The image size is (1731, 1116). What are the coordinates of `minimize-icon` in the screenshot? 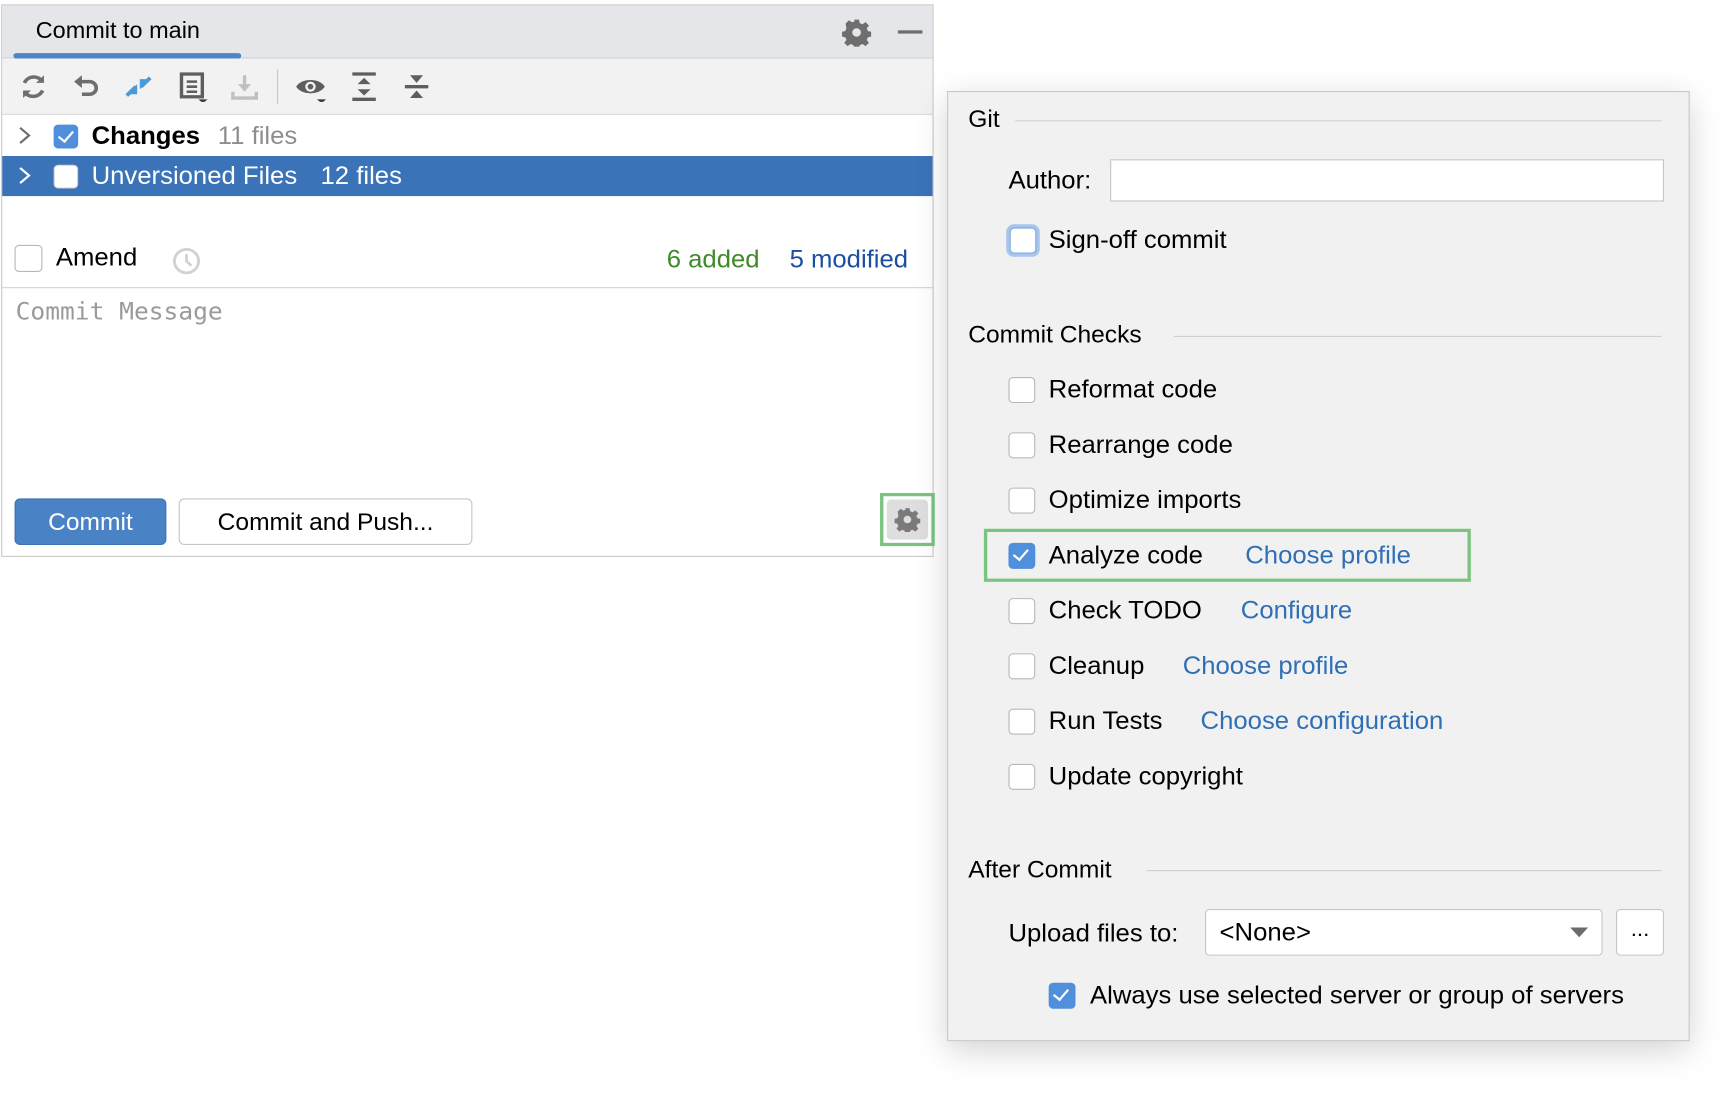 It's located at (910, 32).